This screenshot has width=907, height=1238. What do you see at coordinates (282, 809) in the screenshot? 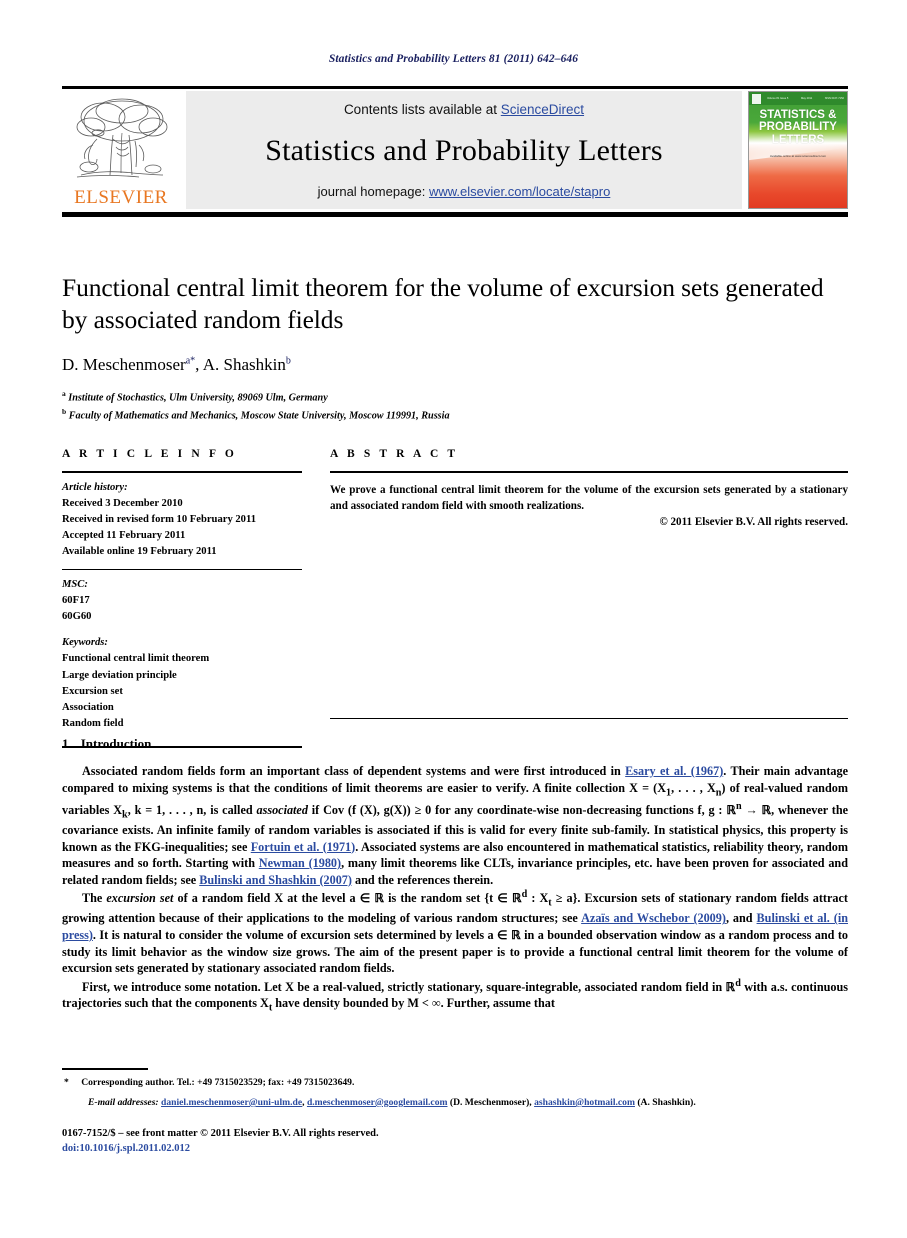
I see `p1-emph-associated: associated` at bounding box center [282, 809].